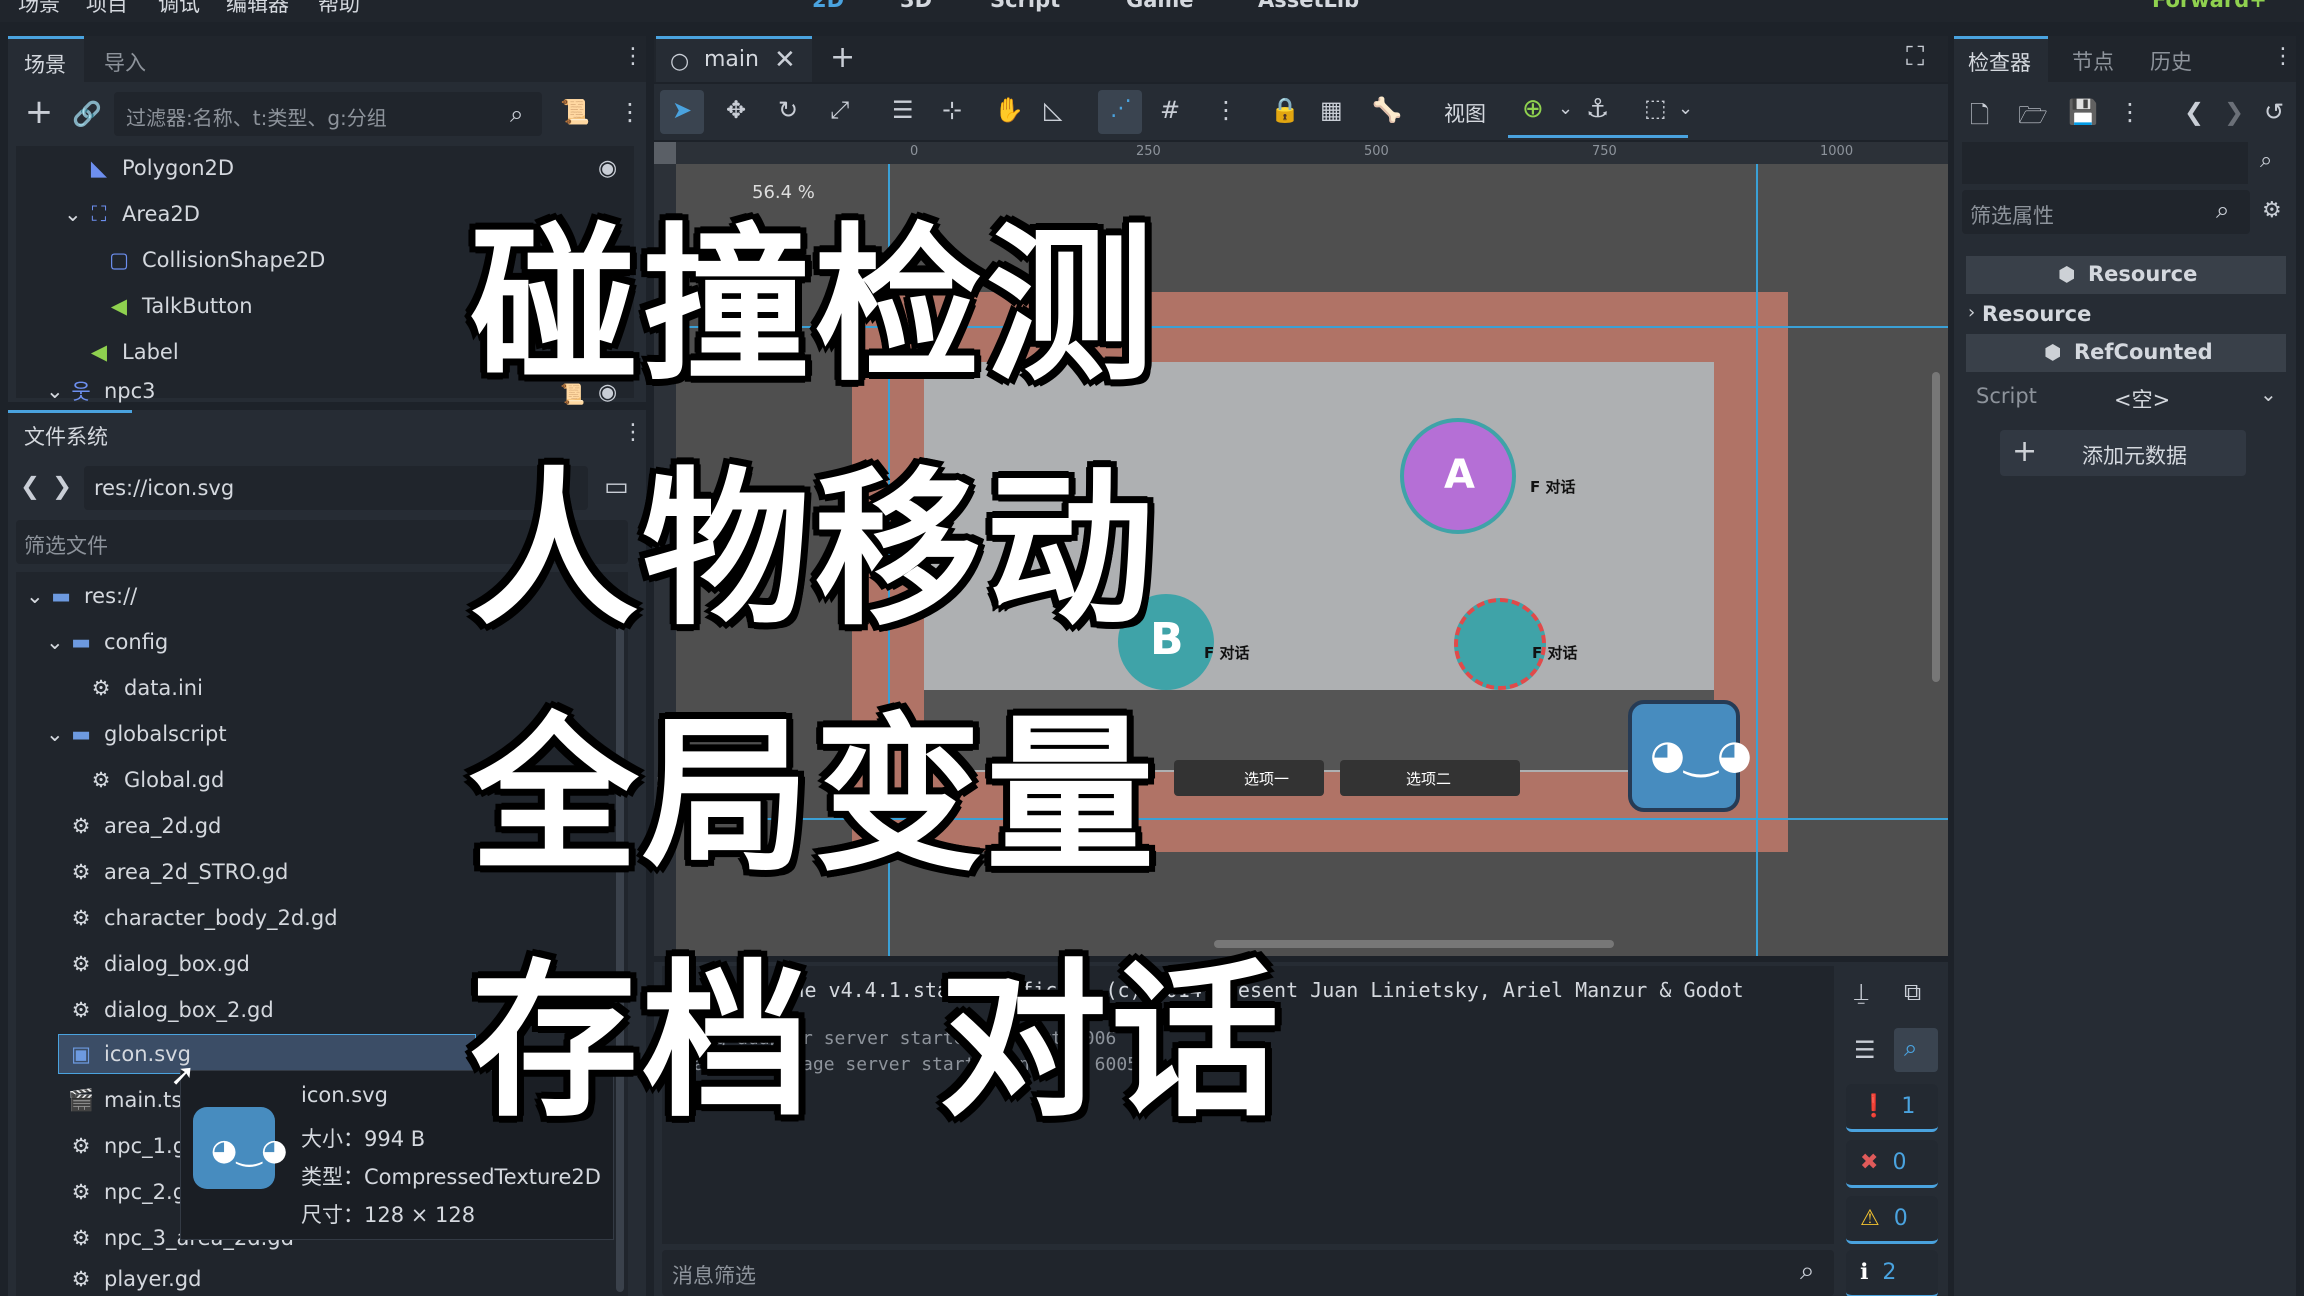 This screenshot has height=1296, width=2304. I want to click on file-item-global-gd: ⚙ Global.gd, so click(156, 780).